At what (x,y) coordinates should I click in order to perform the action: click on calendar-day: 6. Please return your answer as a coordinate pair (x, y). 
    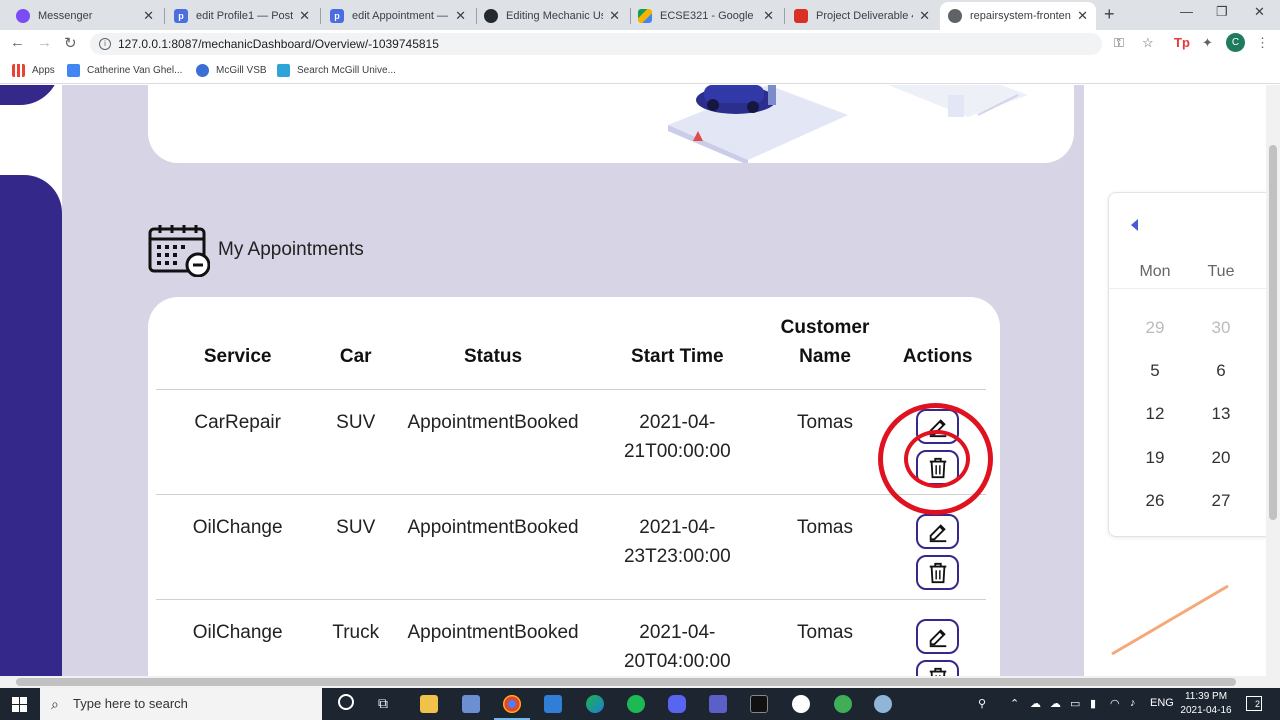
    Looking at the image, I should click on (1221, 371).